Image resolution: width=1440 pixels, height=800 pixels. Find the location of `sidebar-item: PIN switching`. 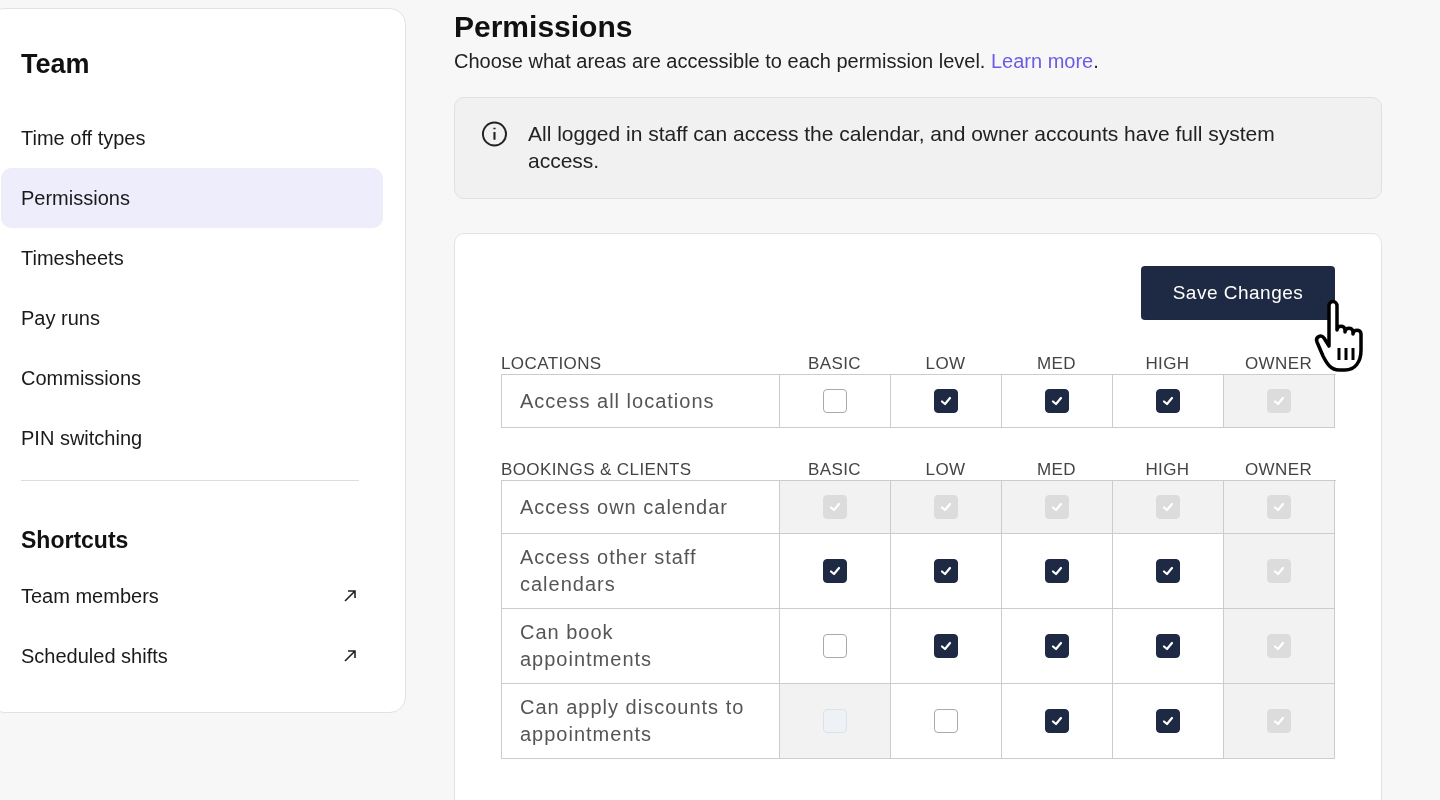

sidebar-item: PIN switching is located at coordinates (192, 438).